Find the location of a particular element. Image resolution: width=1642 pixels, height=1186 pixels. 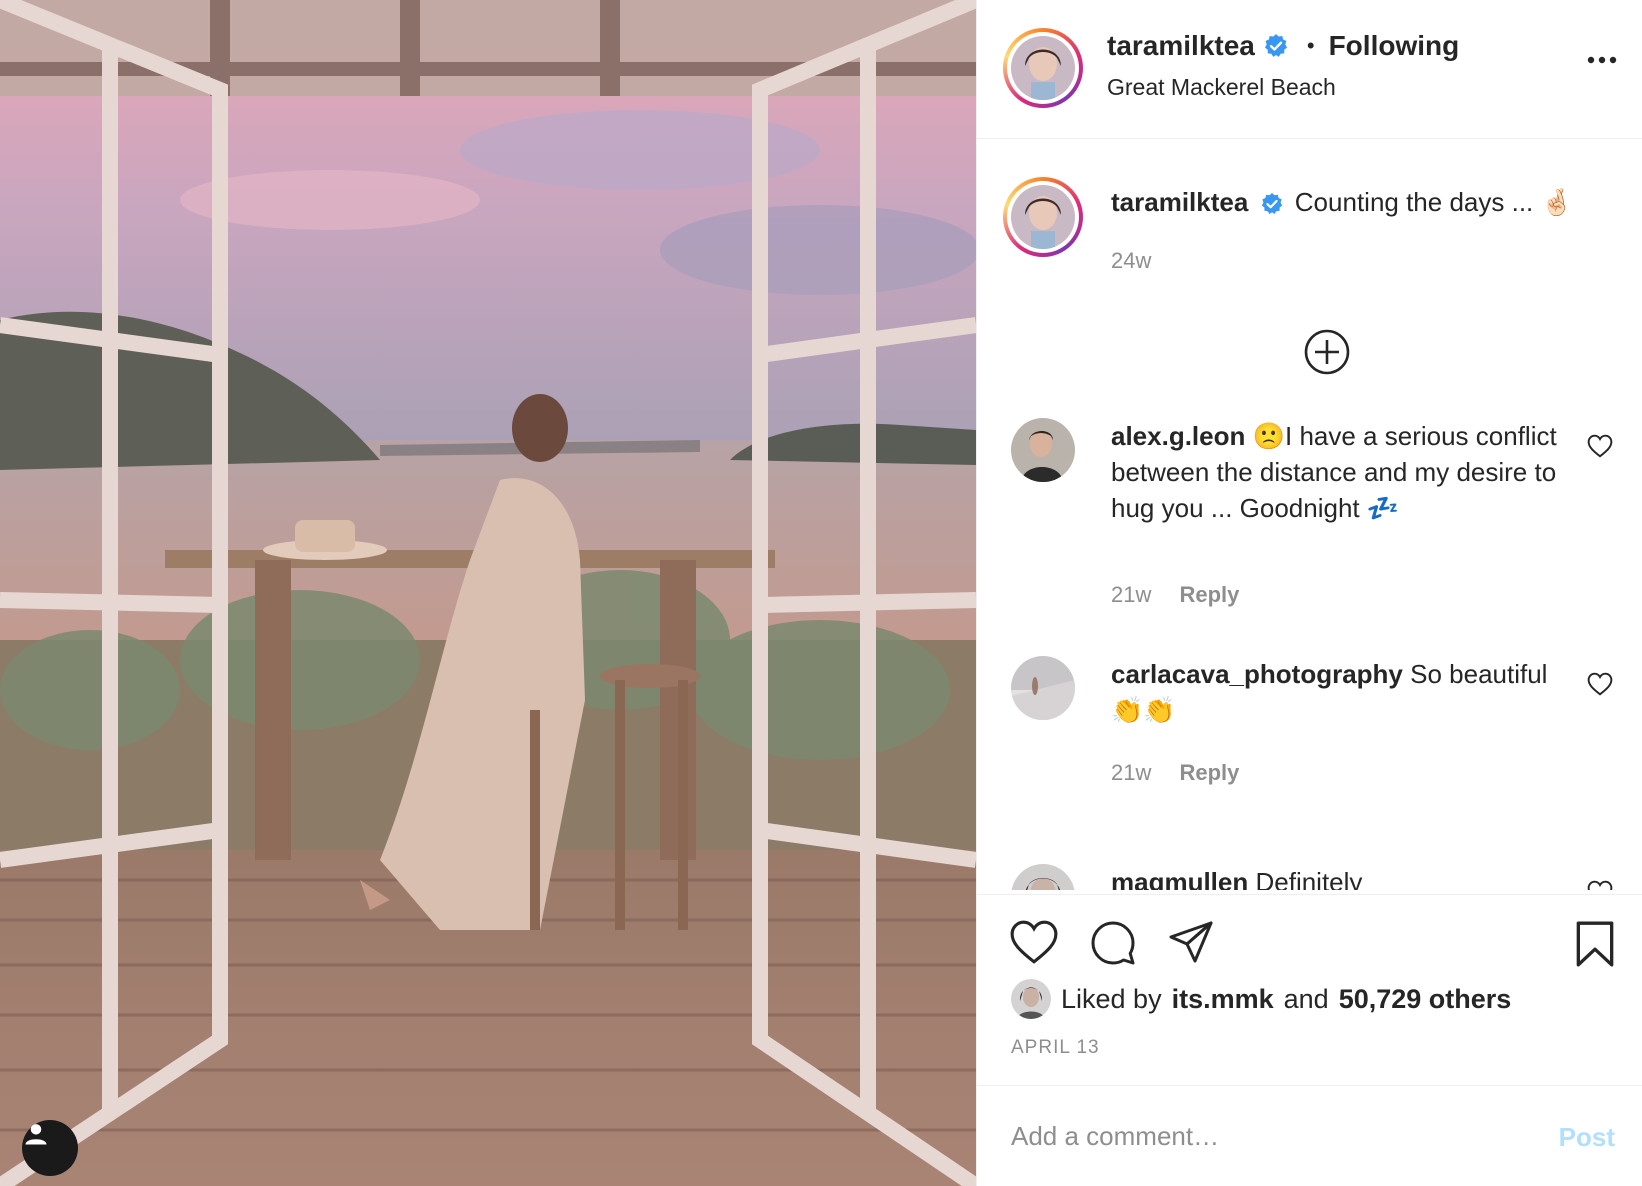

more-options-button is located at coordinates (1602, 61).